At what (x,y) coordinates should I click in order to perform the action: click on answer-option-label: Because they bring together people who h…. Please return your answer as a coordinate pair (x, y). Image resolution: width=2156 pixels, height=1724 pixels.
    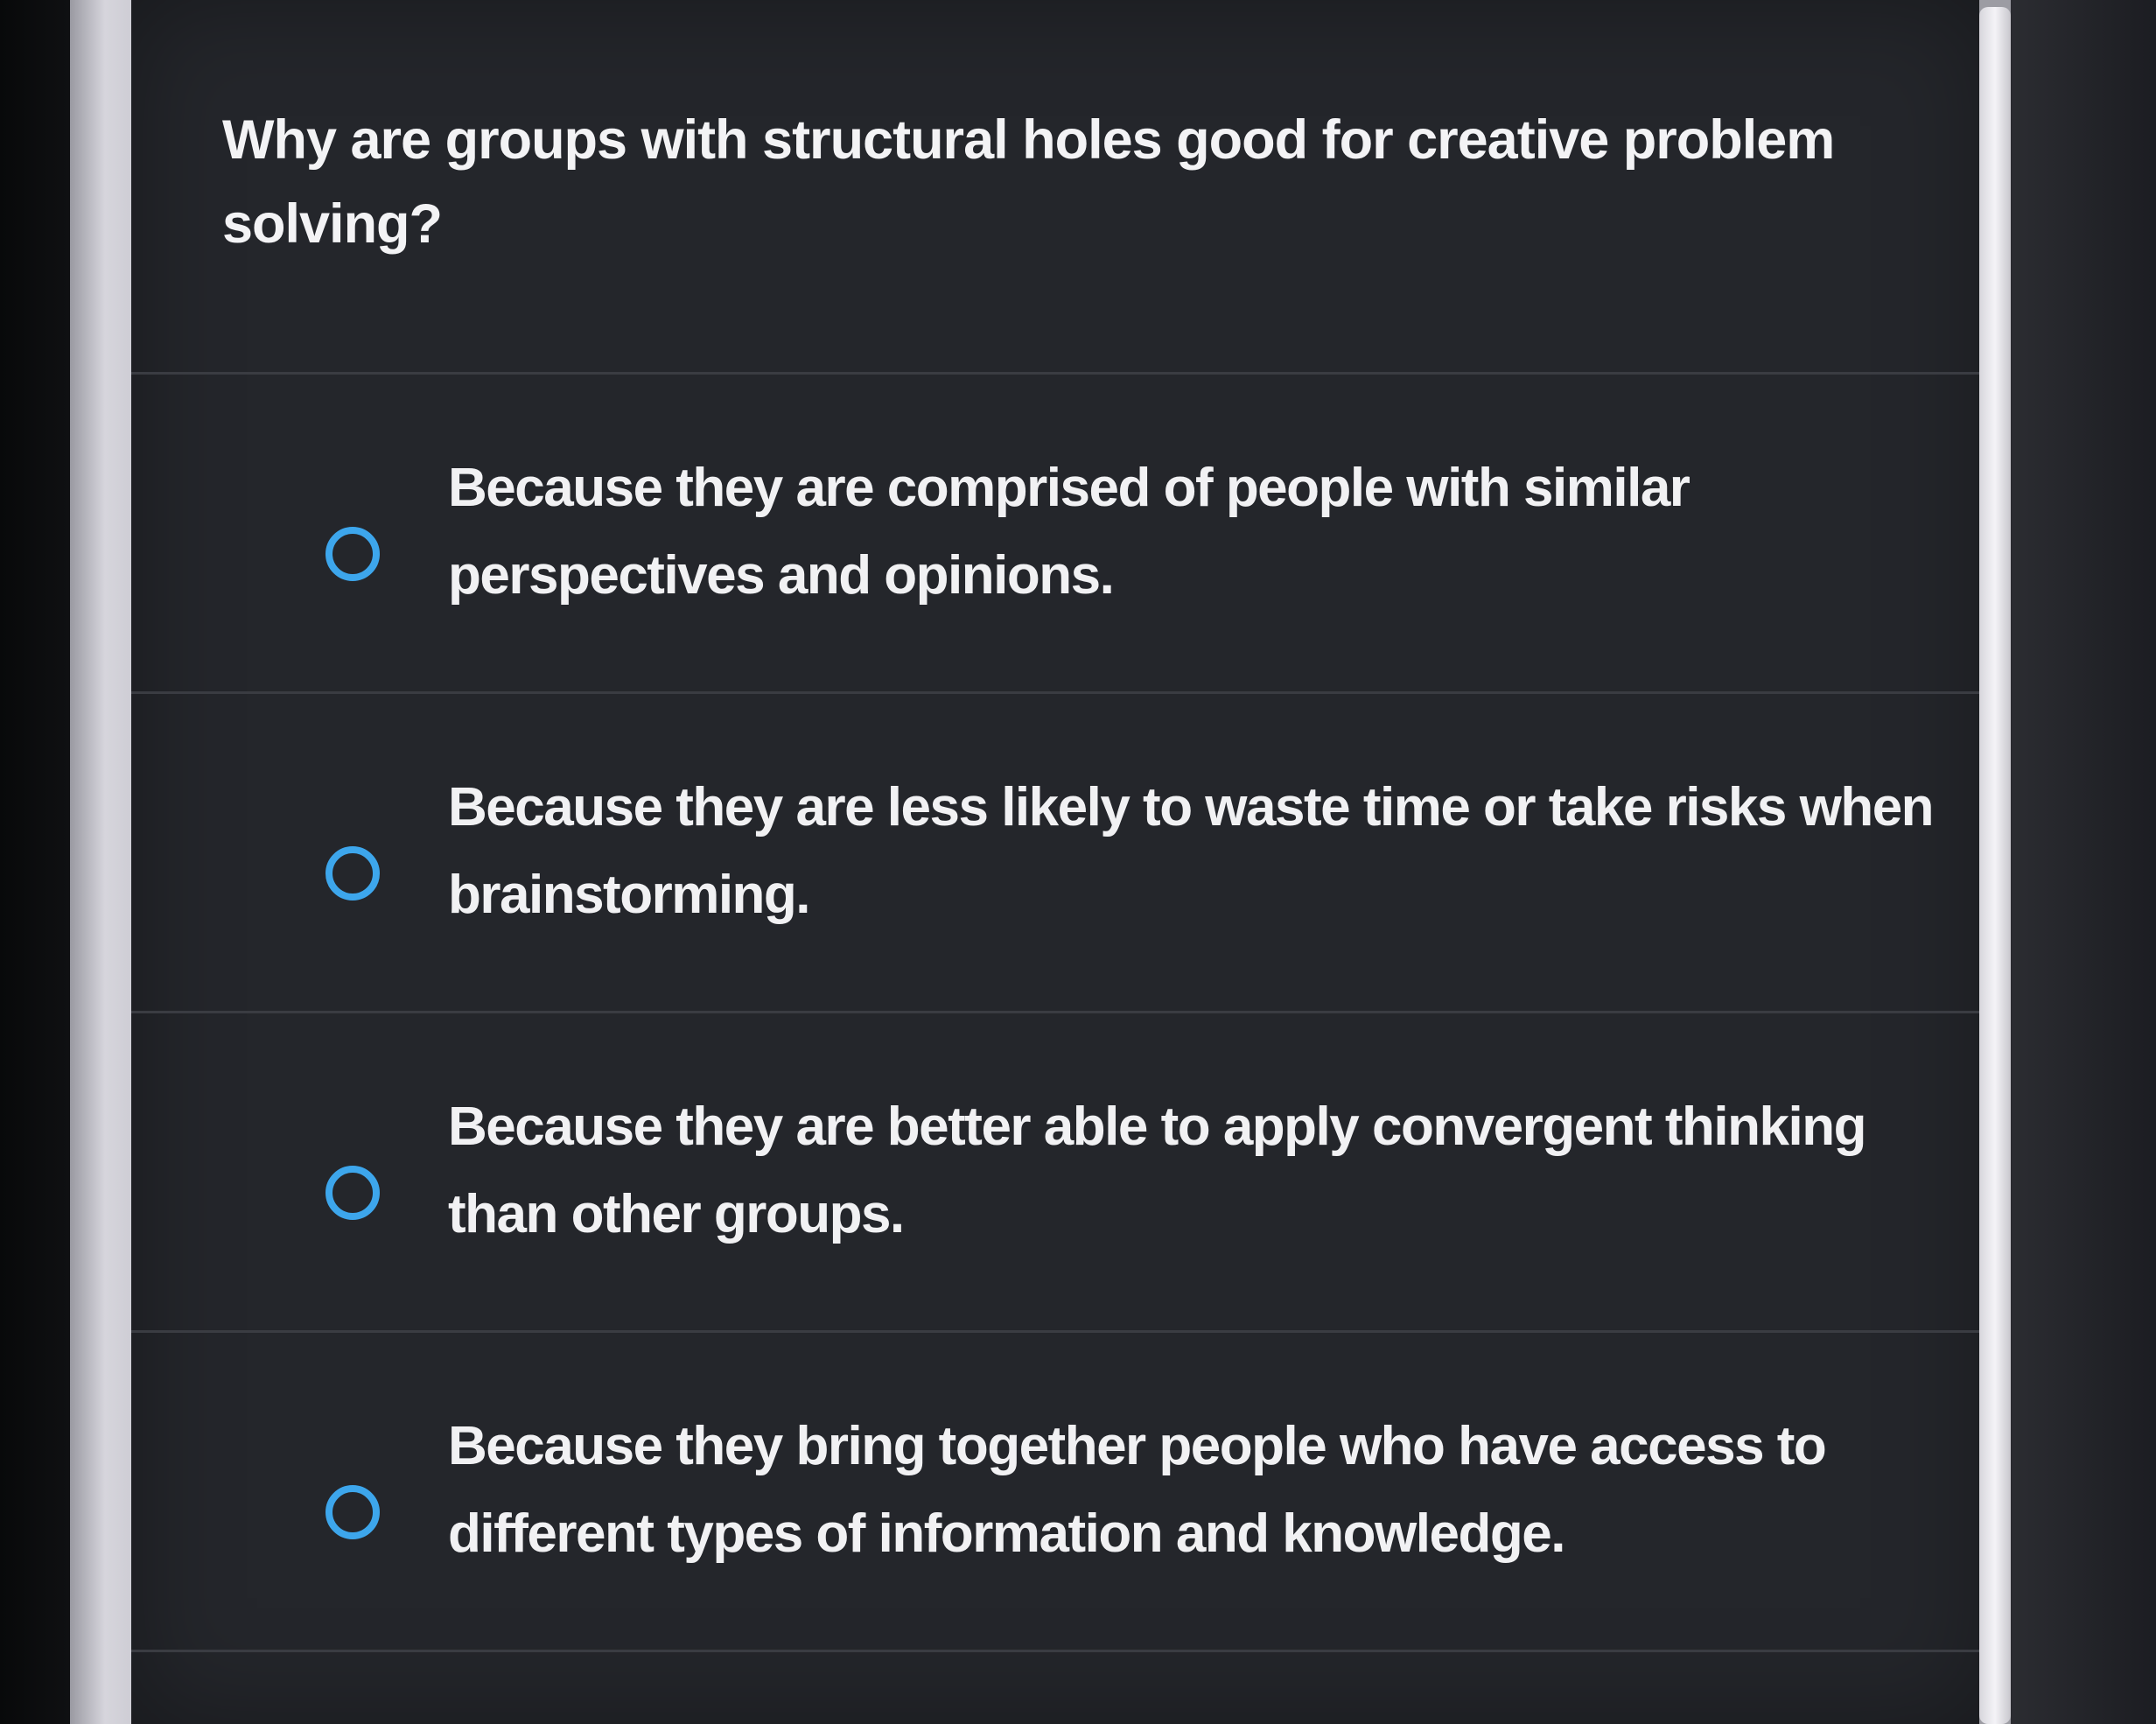
    Looking at the image, I should click on (1137, 1490).